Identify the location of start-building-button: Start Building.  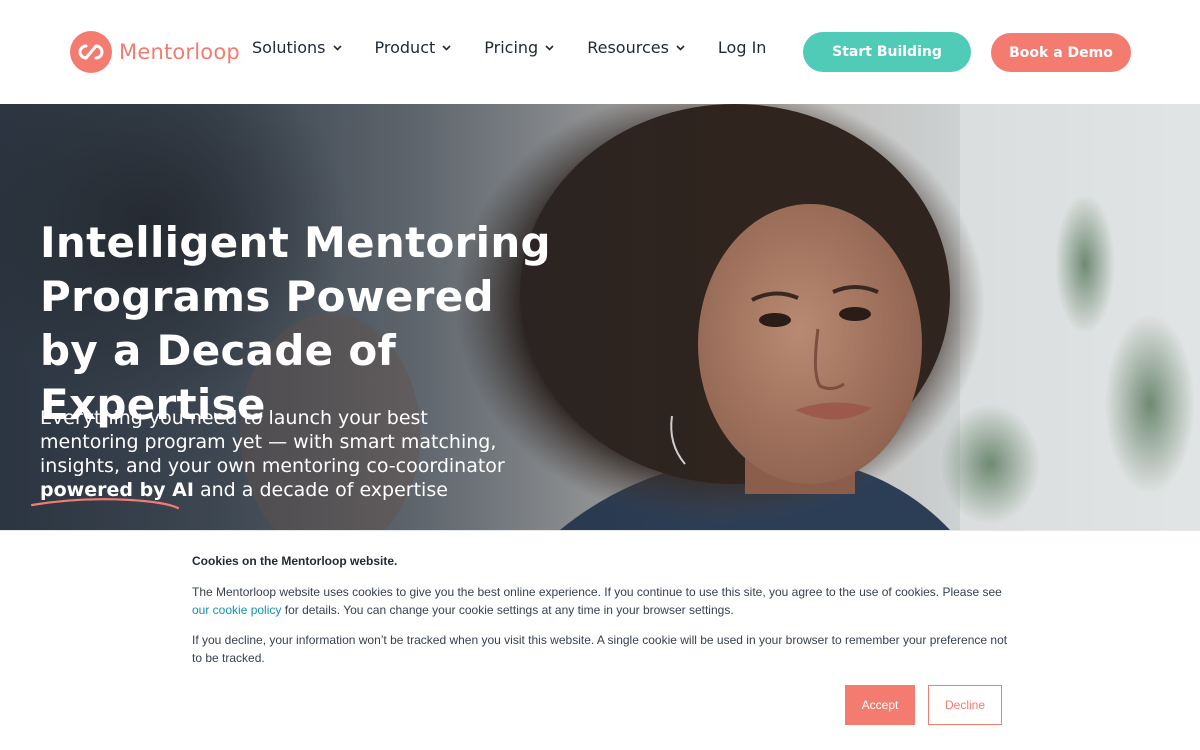
(887, 52).